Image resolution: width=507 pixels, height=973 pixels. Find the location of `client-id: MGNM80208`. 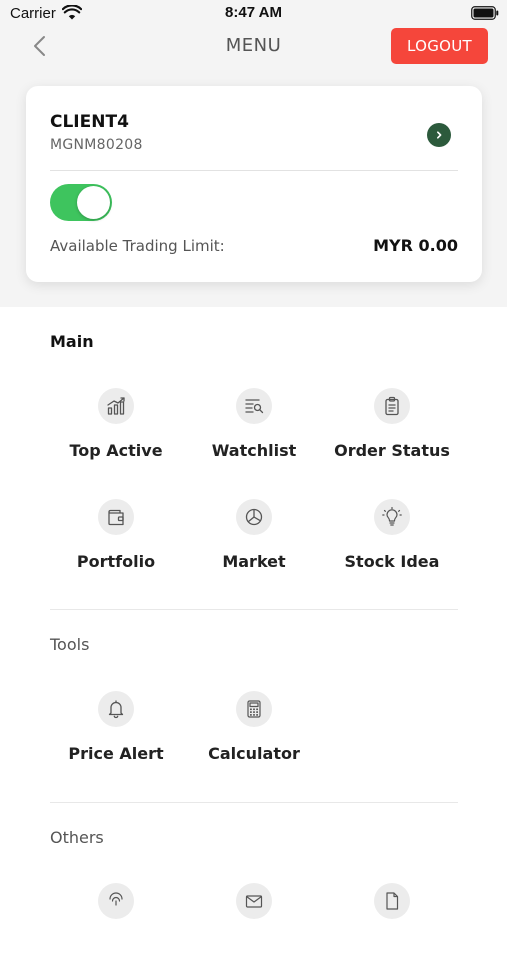

client-id: MGNM80208 is located at coordinates (96, 145).